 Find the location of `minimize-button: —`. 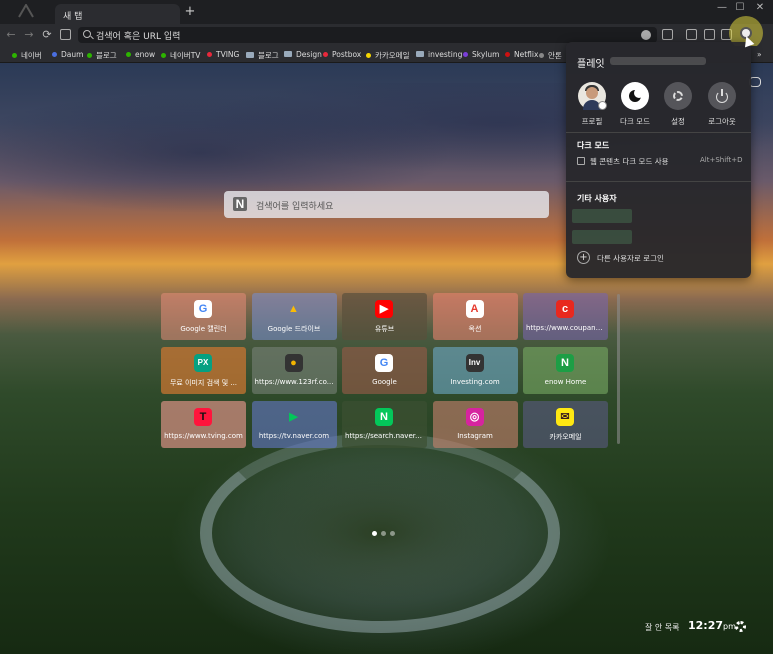

minimize-button: — is located at coordinates (722, 7).